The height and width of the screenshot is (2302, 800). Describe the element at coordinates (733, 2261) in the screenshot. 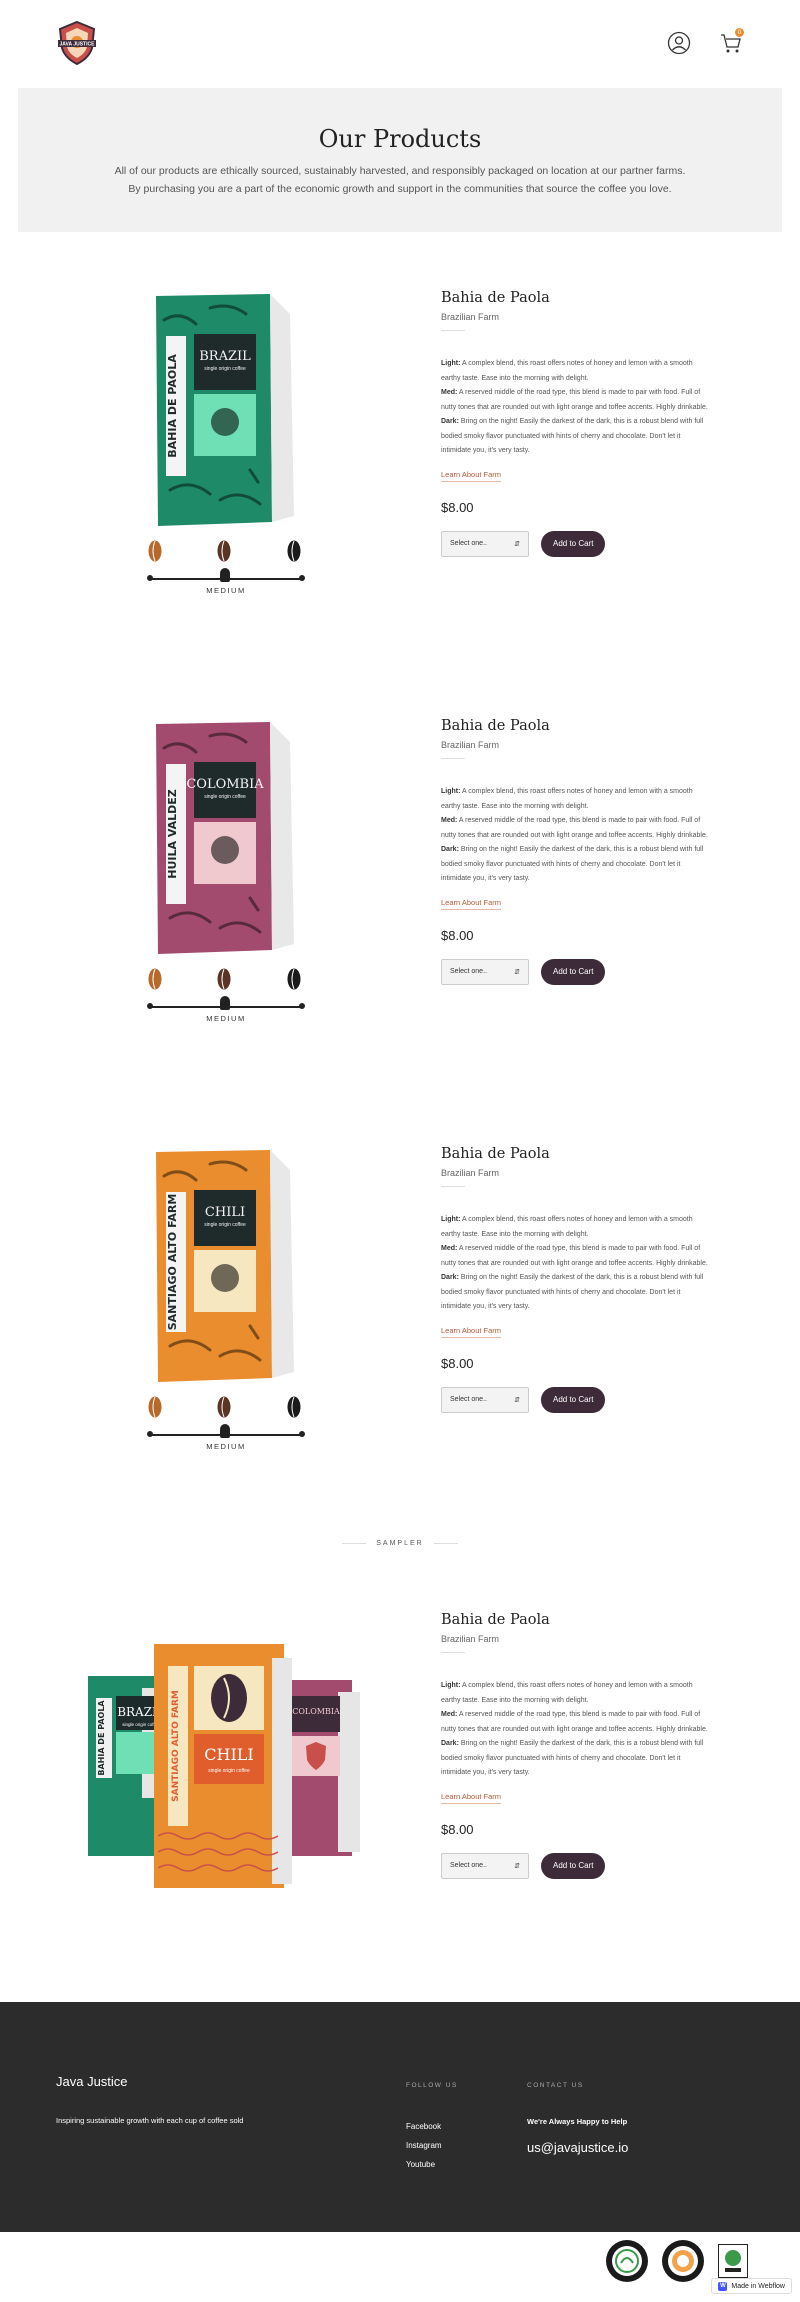

I see `rainforest-alliance-badge-icon` at that location.